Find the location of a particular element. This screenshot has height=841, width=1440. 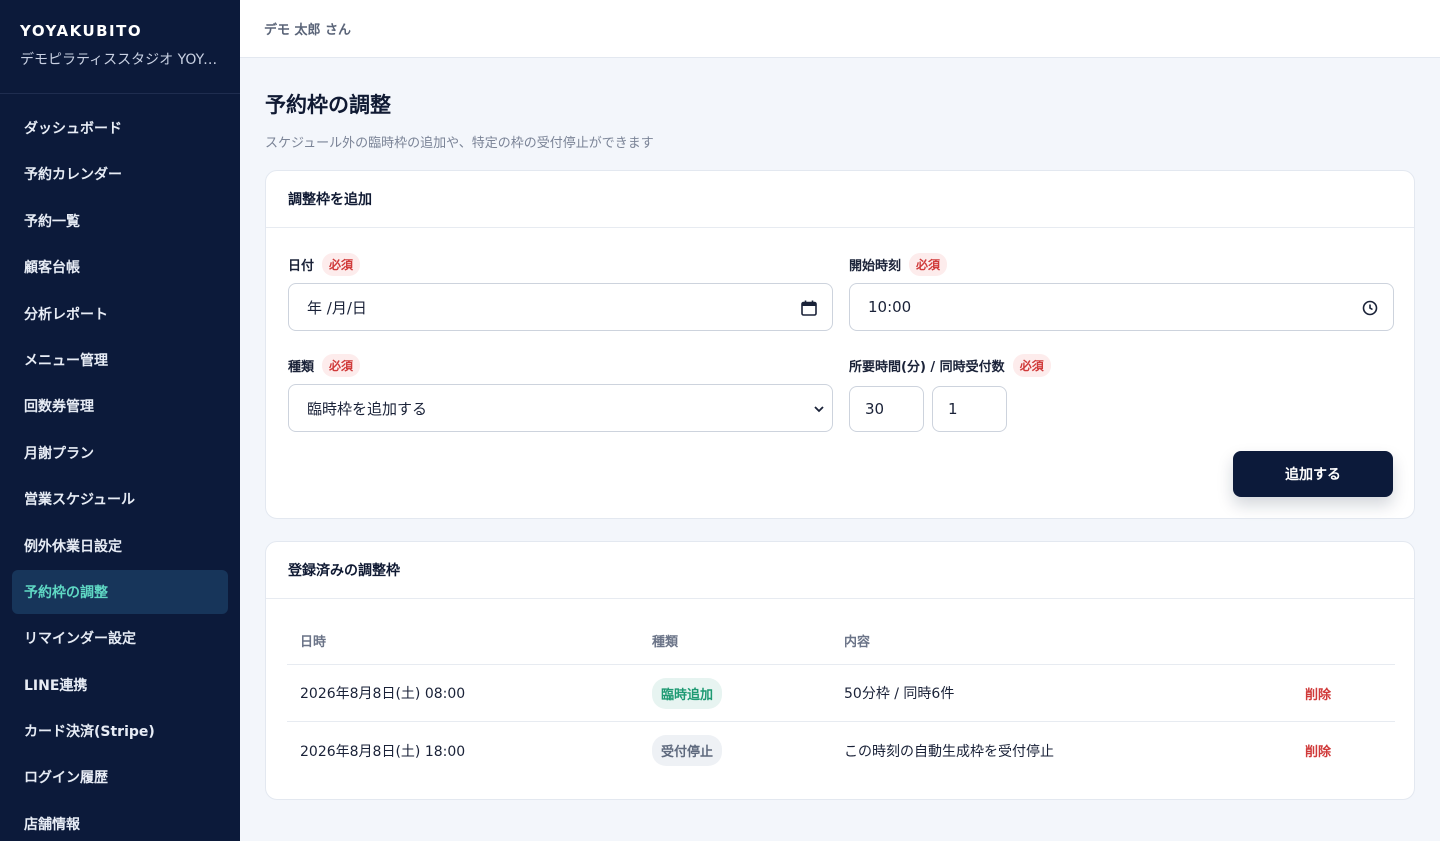

sidebar-item-tickets: 回数券管理 is located at coordinates (120, 406).